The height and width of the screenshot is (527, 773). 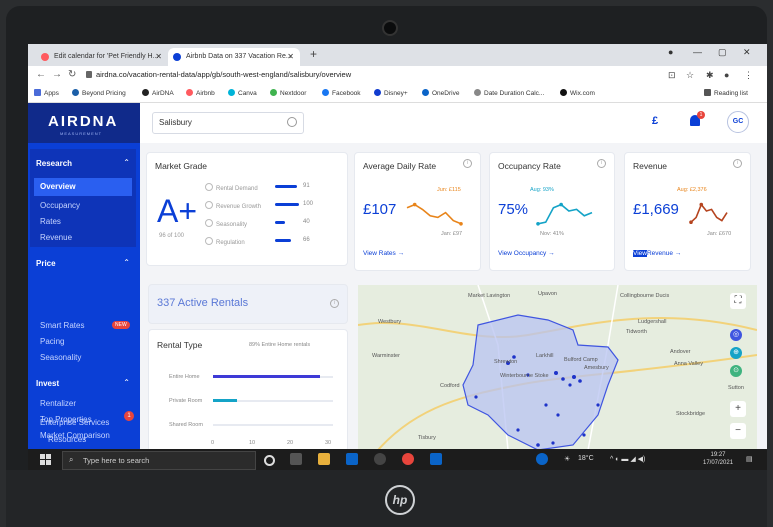 What do you see at coordinates (586, 458) in the screenshot?
I see `weather-temp: 18°C` at bounding box center [586, 458].